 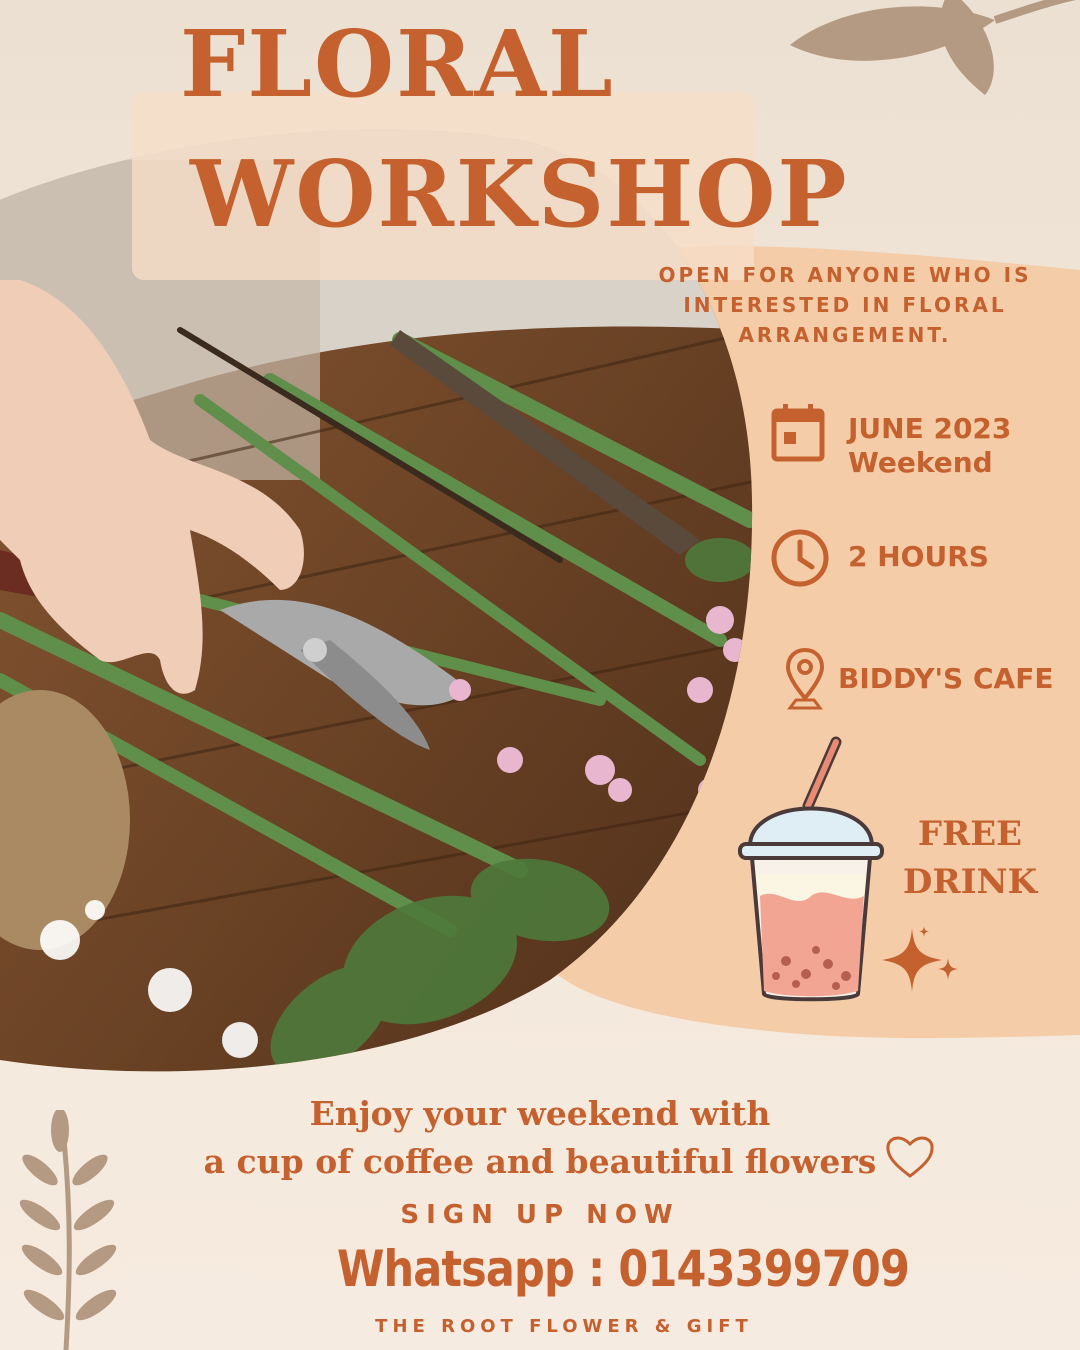 What do you see at coordinates (930, 428) in the screenshot?
I see `date-line-1: JUNE 2023` at bounding box center [930, 428].